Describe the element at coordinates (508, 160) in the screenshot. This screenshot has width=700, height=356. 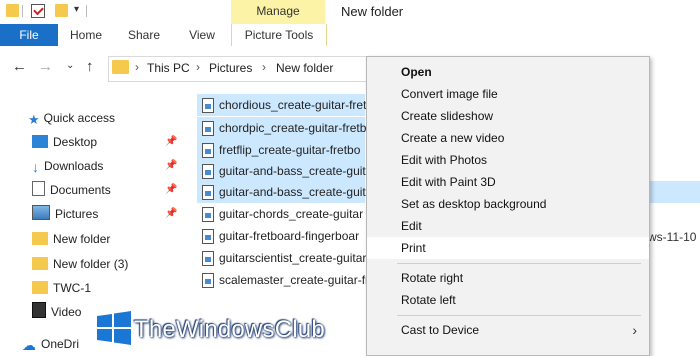
I see `menu-item-edit-with-photos: Edit with Photos` at that location.